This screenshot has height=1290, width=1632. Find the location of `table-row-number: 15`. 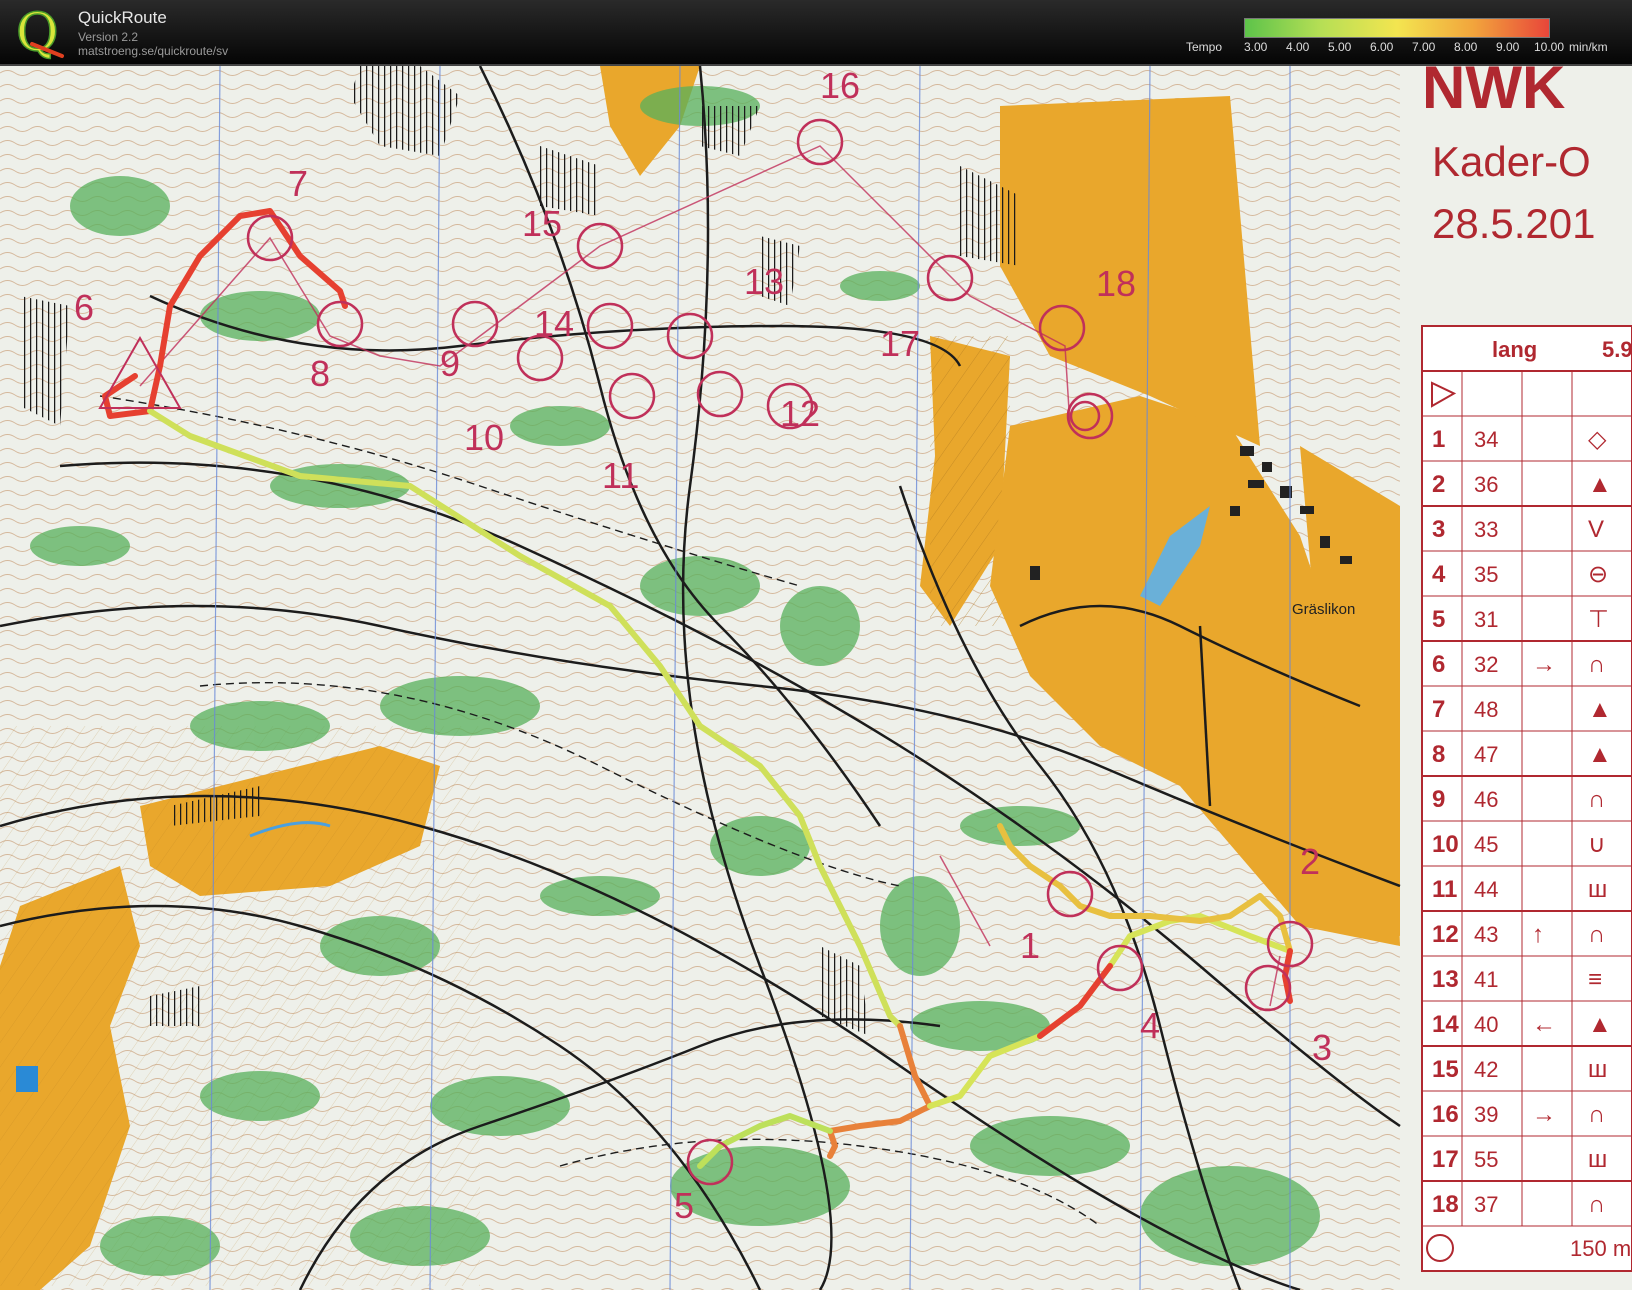

table-row-number: 15 is located at coordinates (1445, 1069).